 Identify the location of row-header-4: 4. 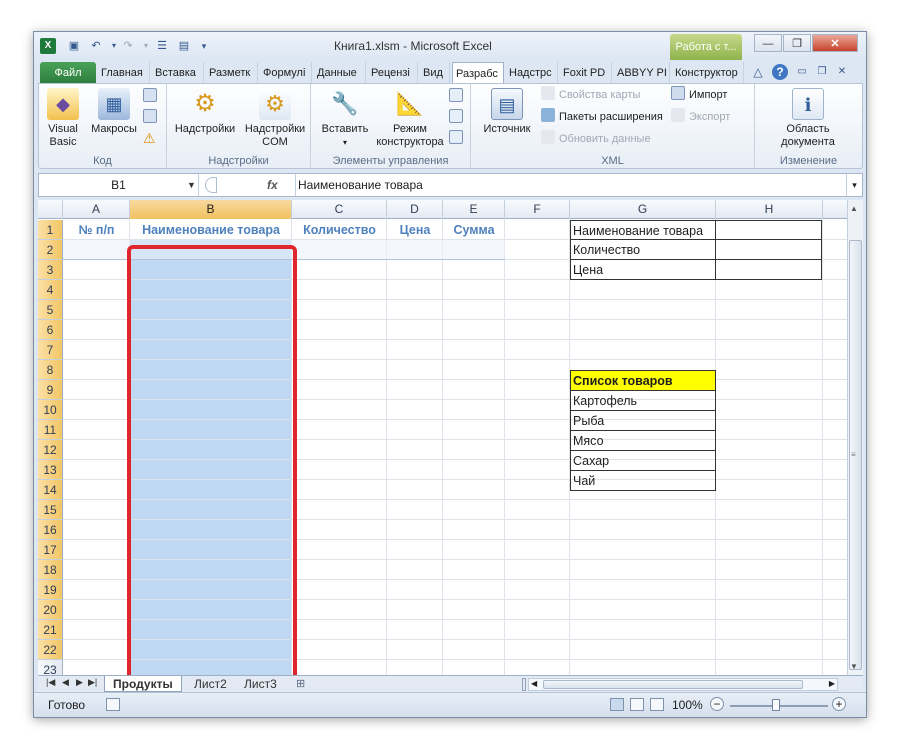
(50, 290).